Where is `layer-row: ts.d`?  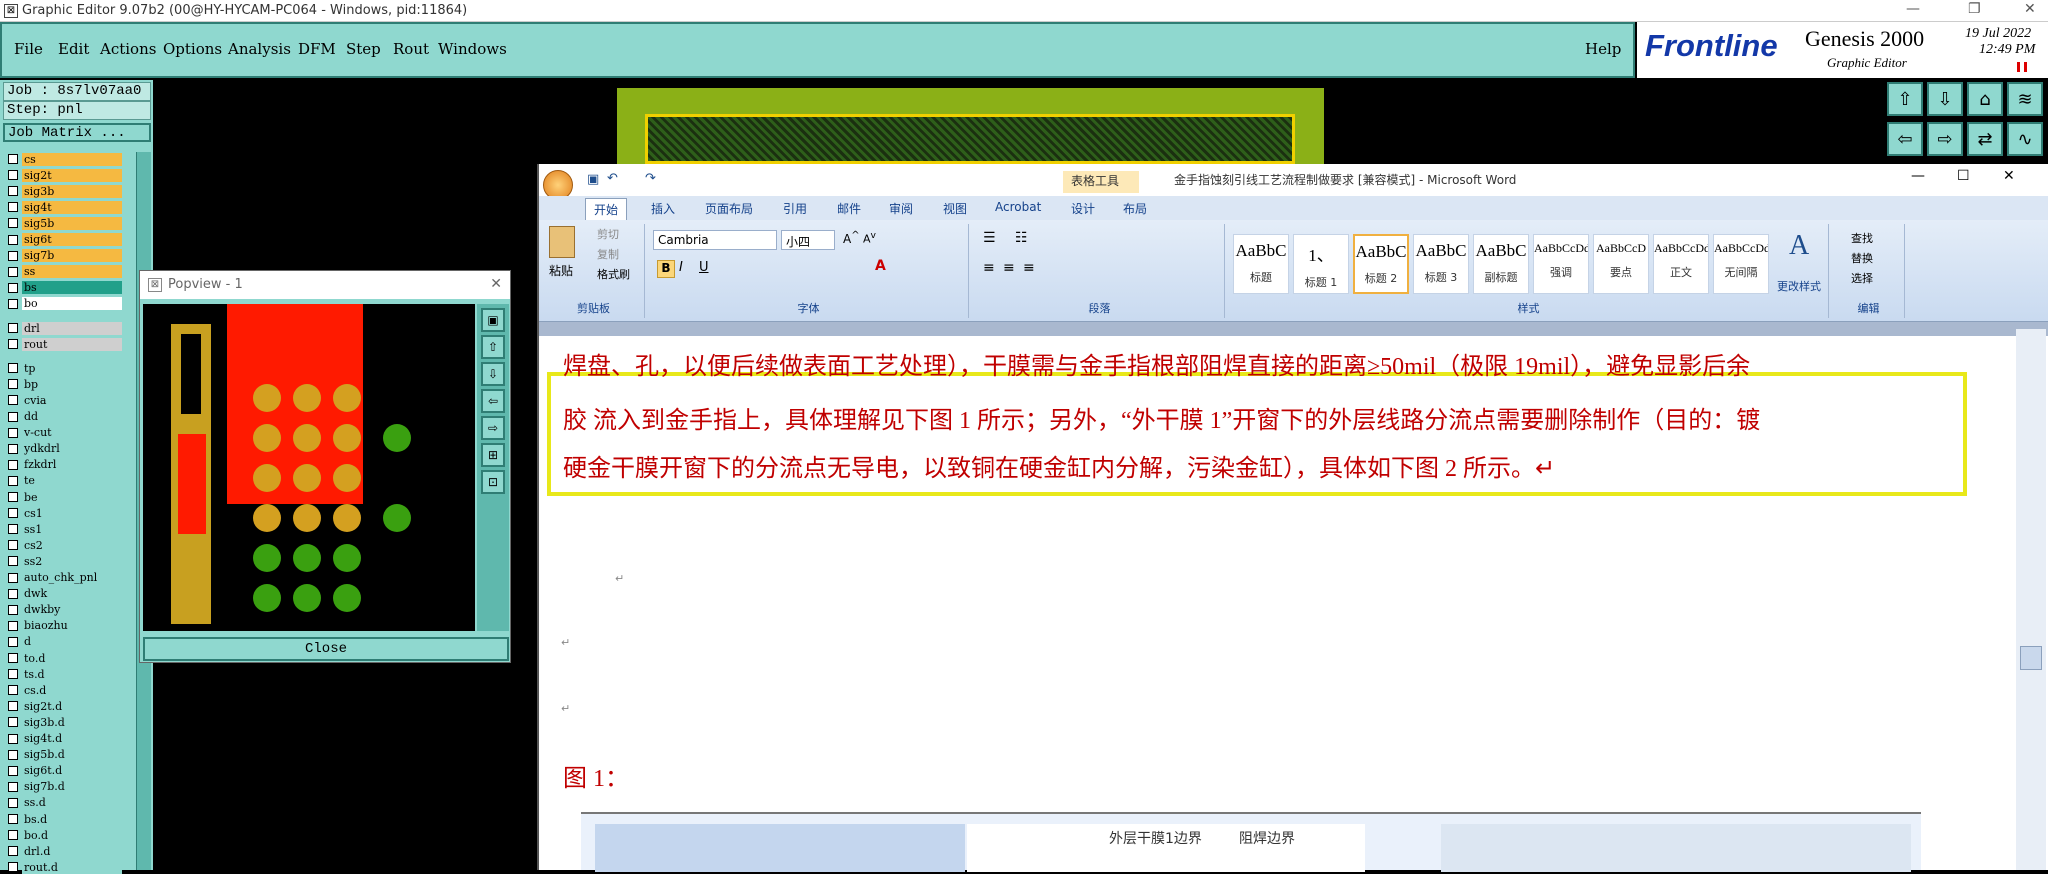 layer-row: ts.d is located at coordinates (65, 674).